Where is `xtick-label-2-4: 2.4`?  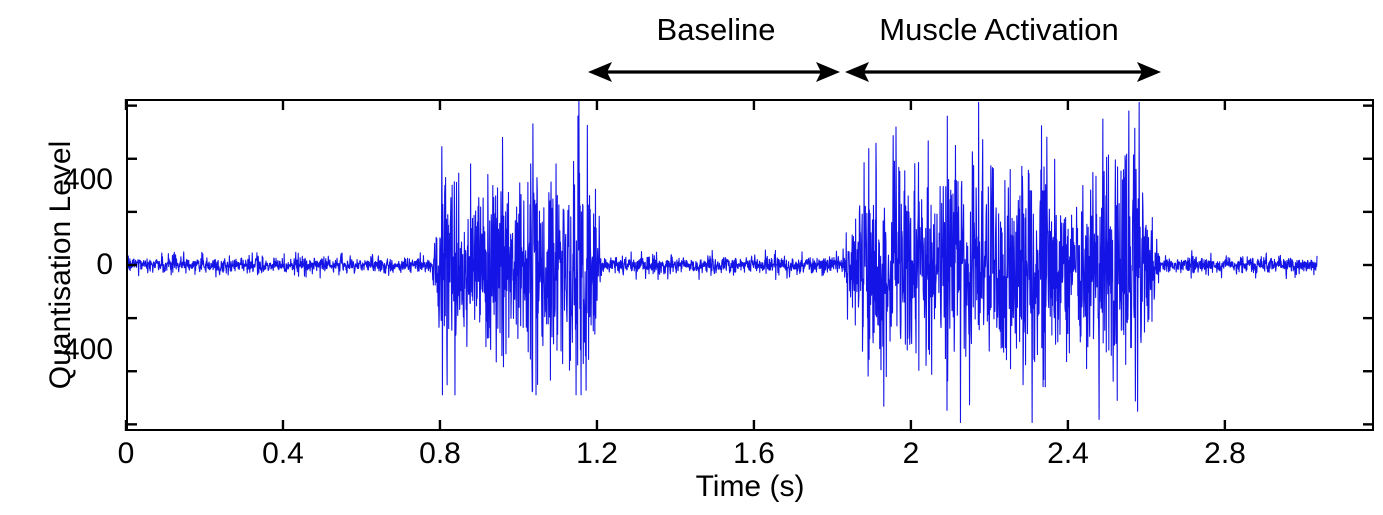
xtick-label-2-4: 2.4 is located at coordinates (1068, 453).